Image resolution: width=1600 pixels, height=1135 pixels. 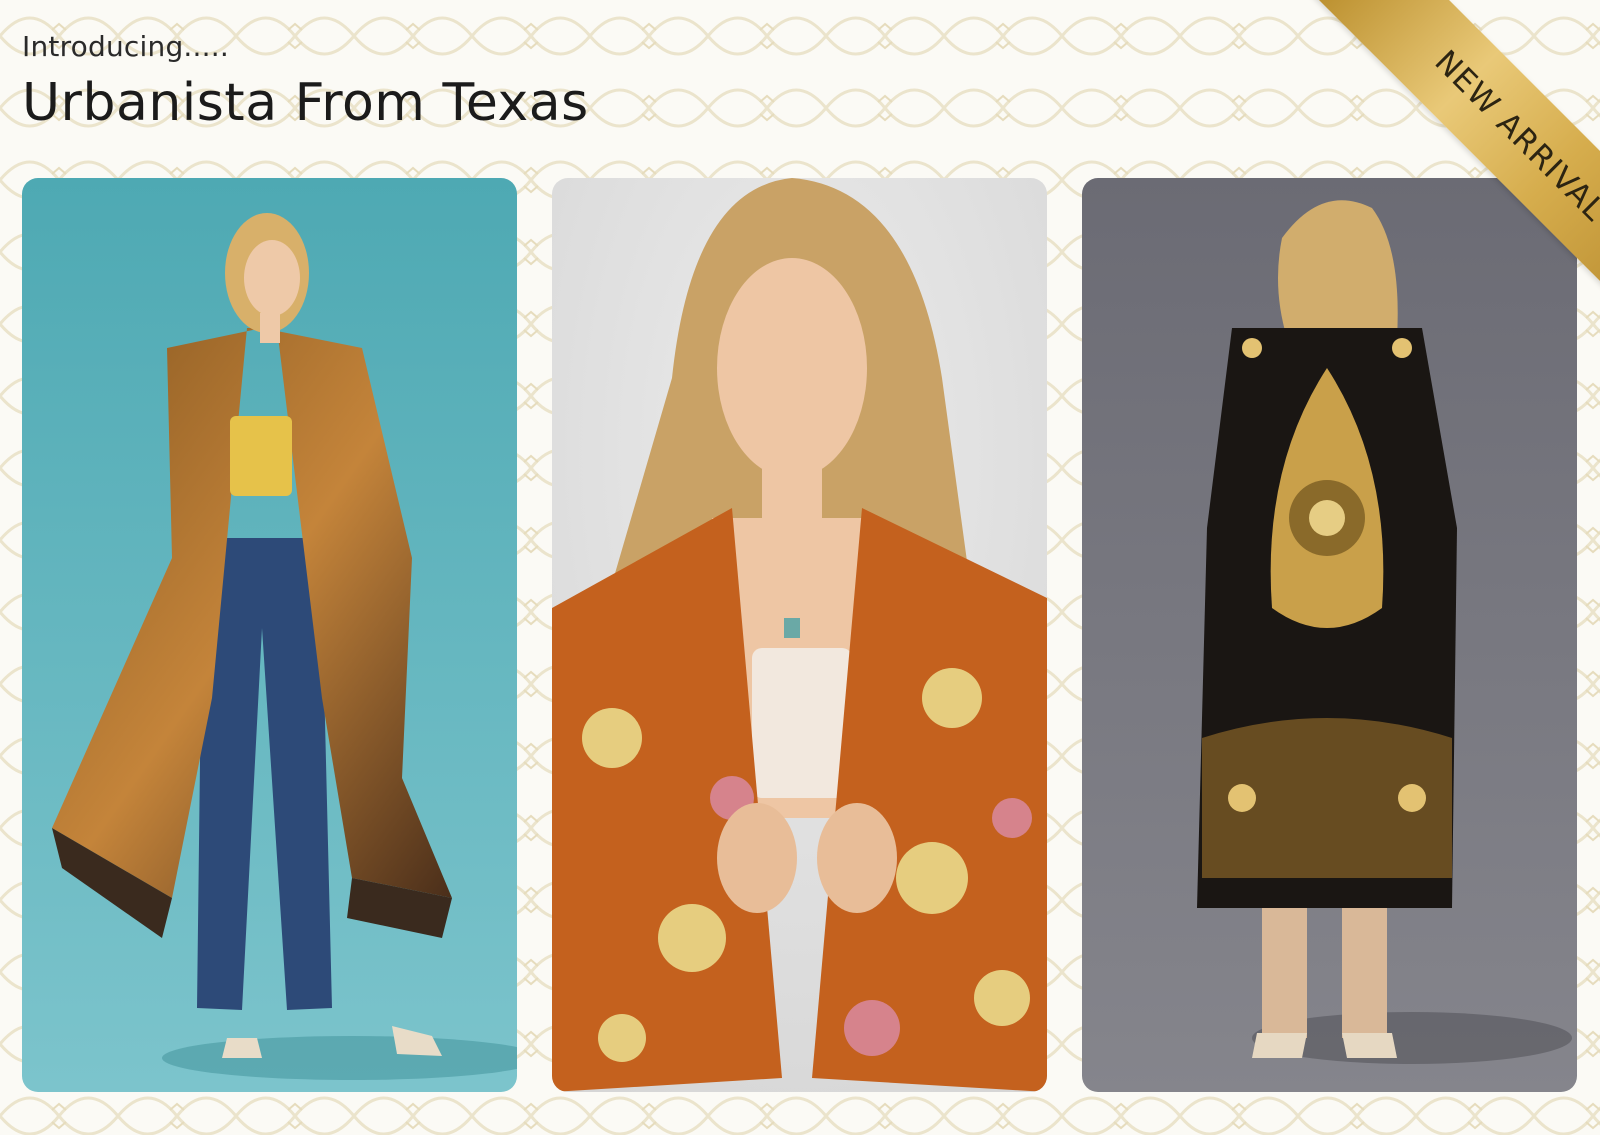 What do you see at coordinates (305, 103) in the screenshot?
I see `page-title: Urbanista From Texas` at bounding box center [305, 103].